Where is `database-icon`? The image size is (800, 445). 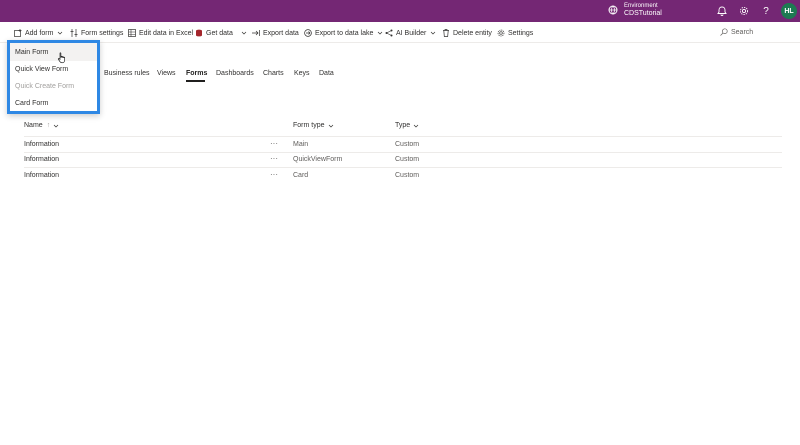 database-icon is located at coordinates (199, 33).